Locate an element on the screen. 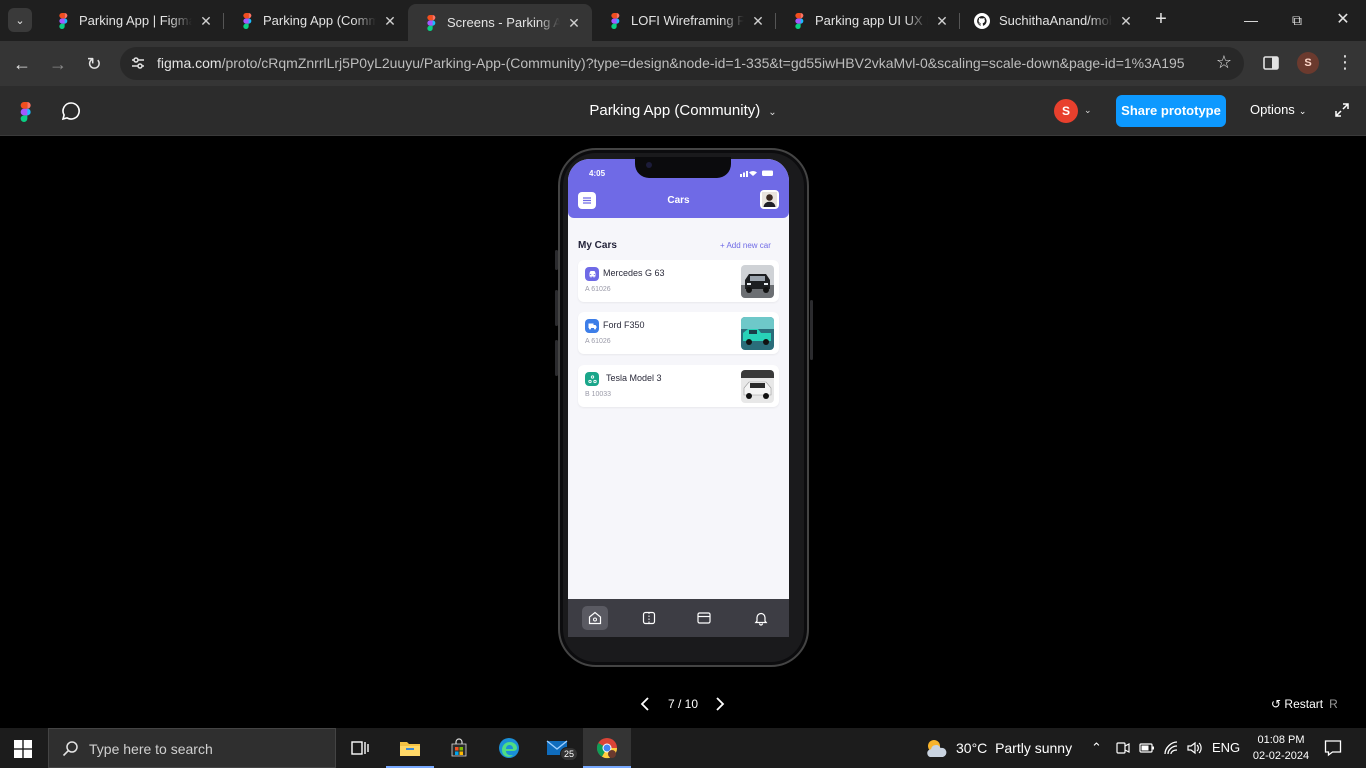 Image resolution: width=1366 pixels, height=768 pixels. chrome-icon is located at coordinates (607, 748).